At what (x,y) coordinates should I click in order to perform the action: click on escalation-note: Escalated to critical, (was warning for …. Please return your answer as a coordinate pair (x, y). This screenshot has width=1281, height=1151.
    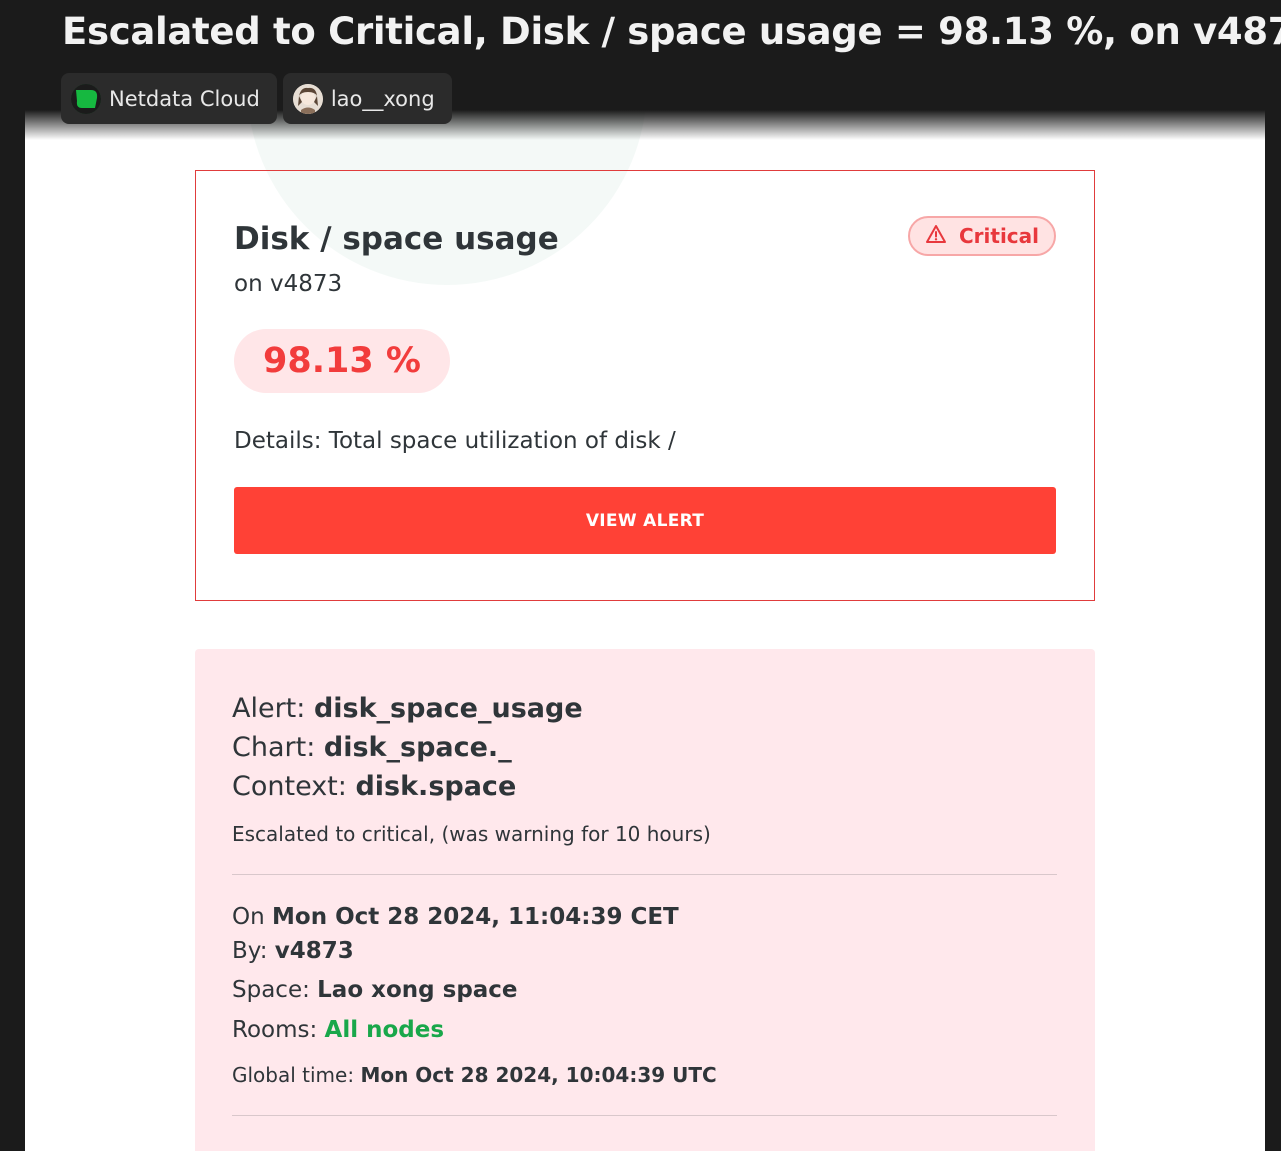
    Looking at the image, I should click on (471, 834).